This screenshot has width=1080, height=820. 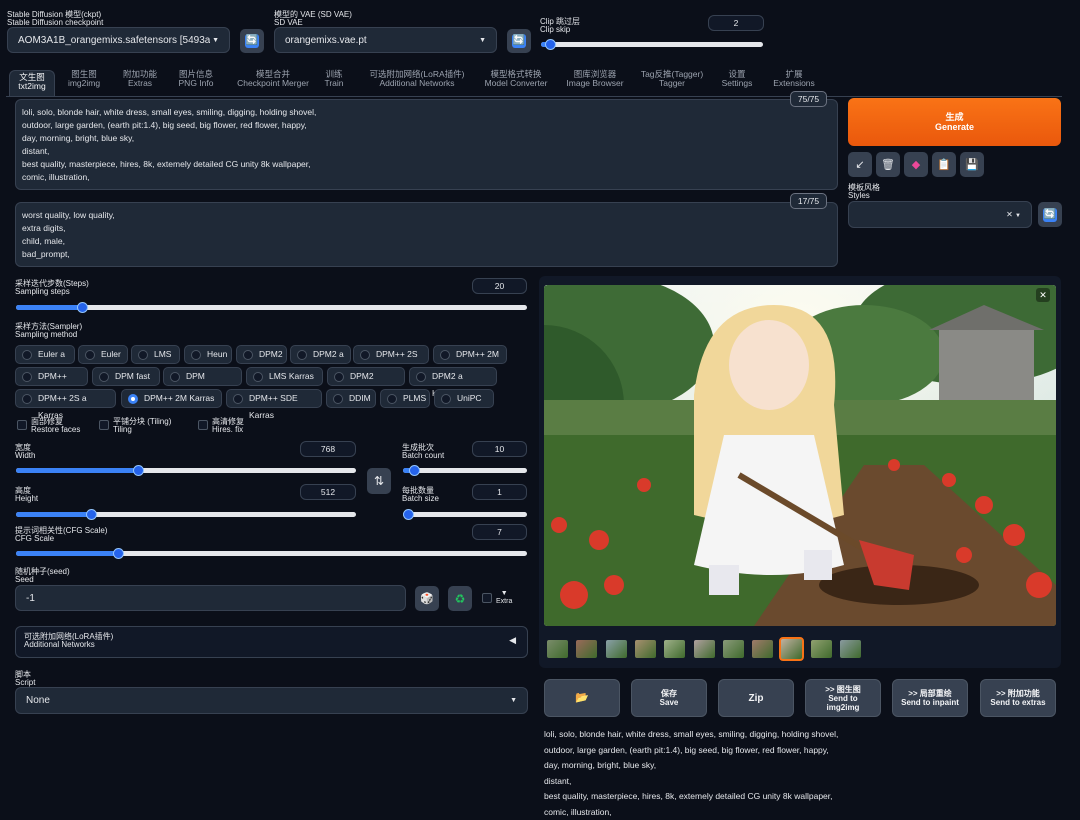 I want to click on zip-button: Zip, so click(x=756, y=698).